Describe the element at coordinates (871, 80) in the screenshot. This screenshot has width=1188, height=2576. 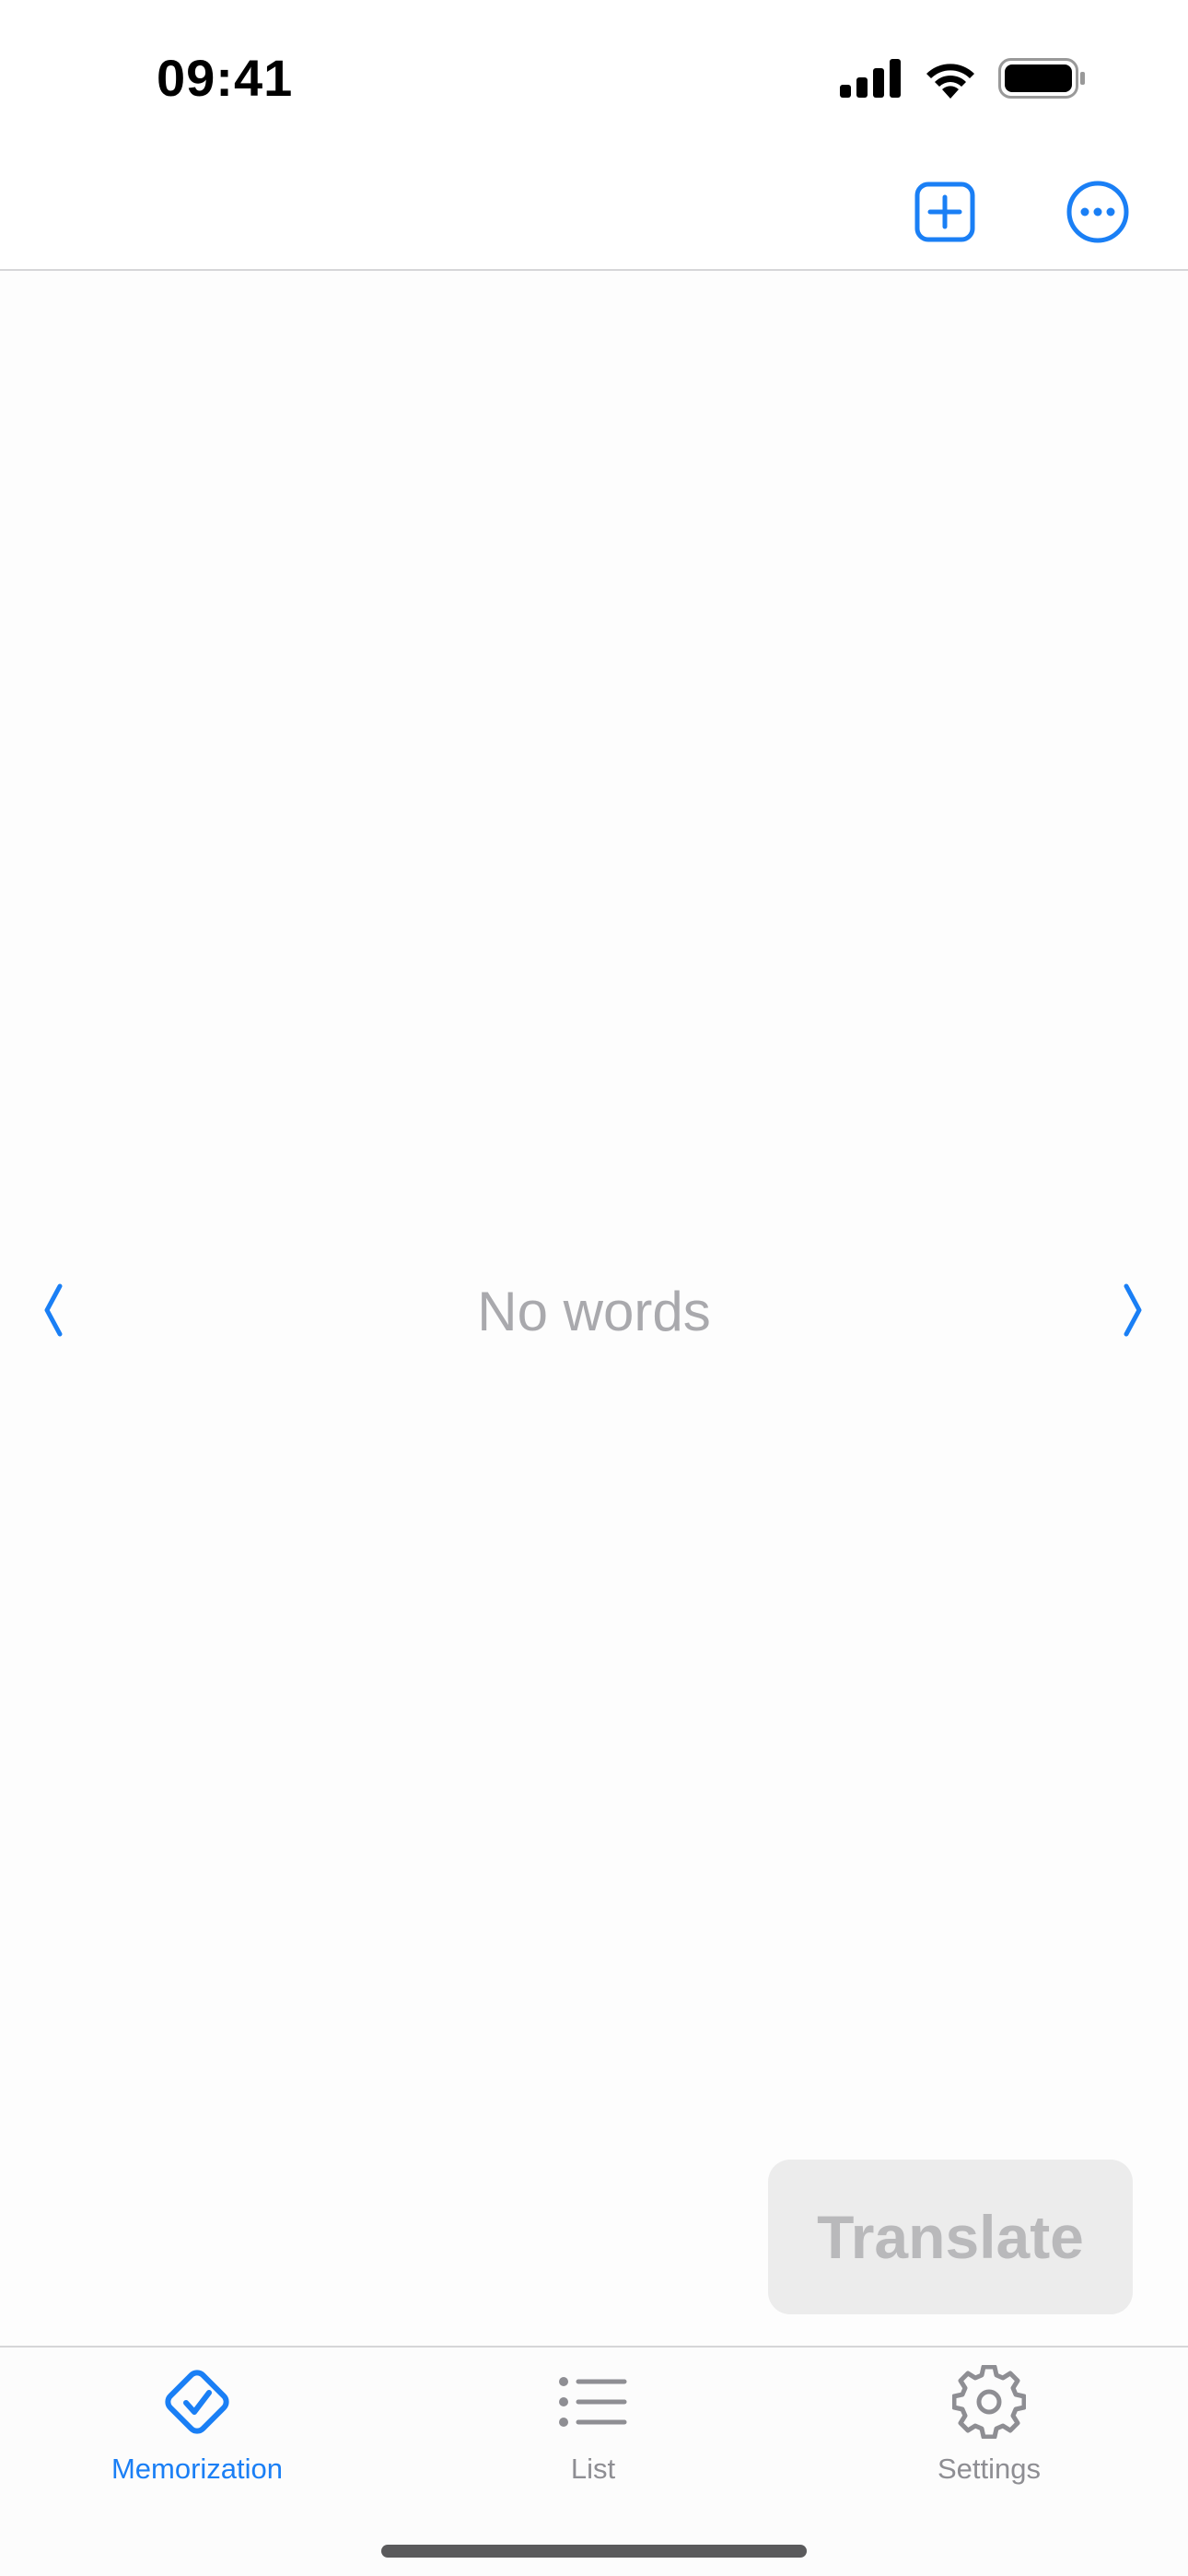
I see `cellular-signal-icon` at that location.